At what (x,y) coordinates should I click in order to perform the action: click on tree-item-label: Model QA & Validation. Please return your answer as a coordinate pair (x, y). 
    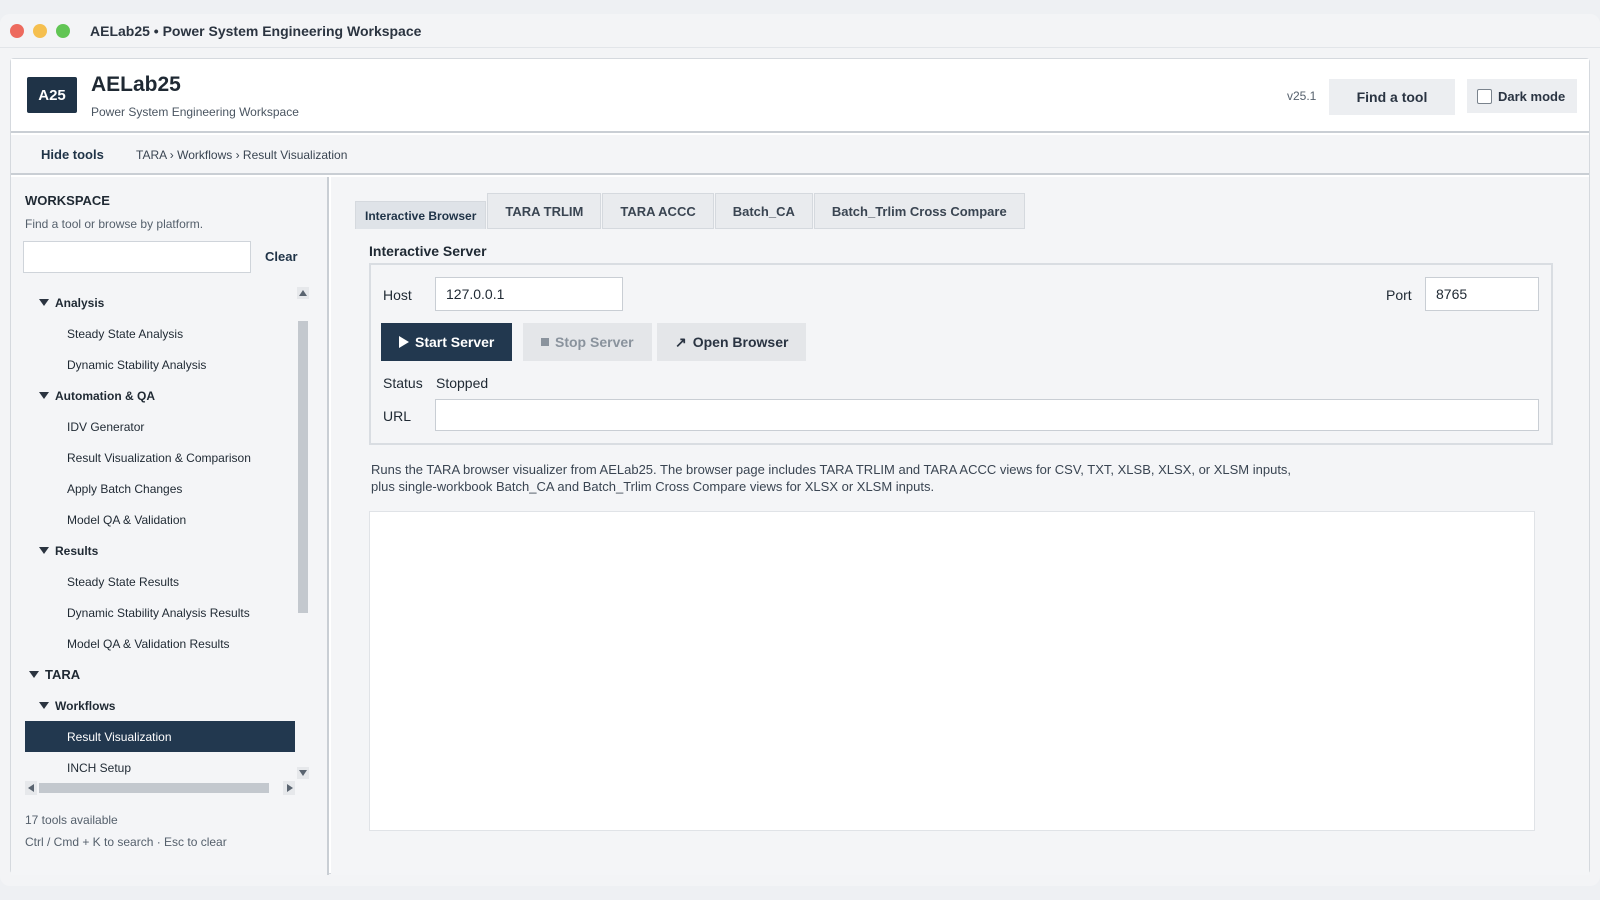
    Looking at the image, I should click on (127, 519).